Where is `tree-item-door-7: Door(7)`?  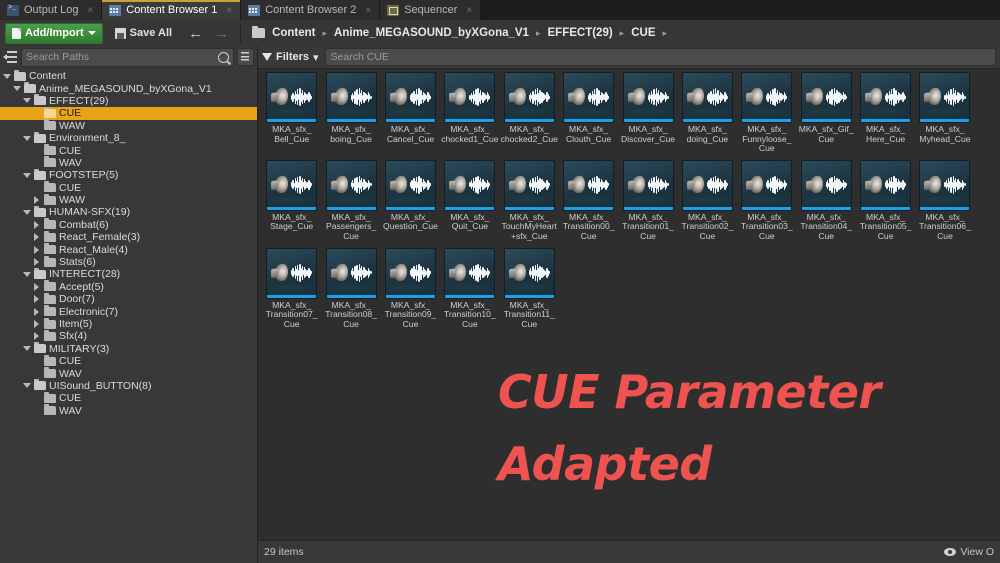 tree-item-door-7: Door(7) is located at coordinates (128, 298).